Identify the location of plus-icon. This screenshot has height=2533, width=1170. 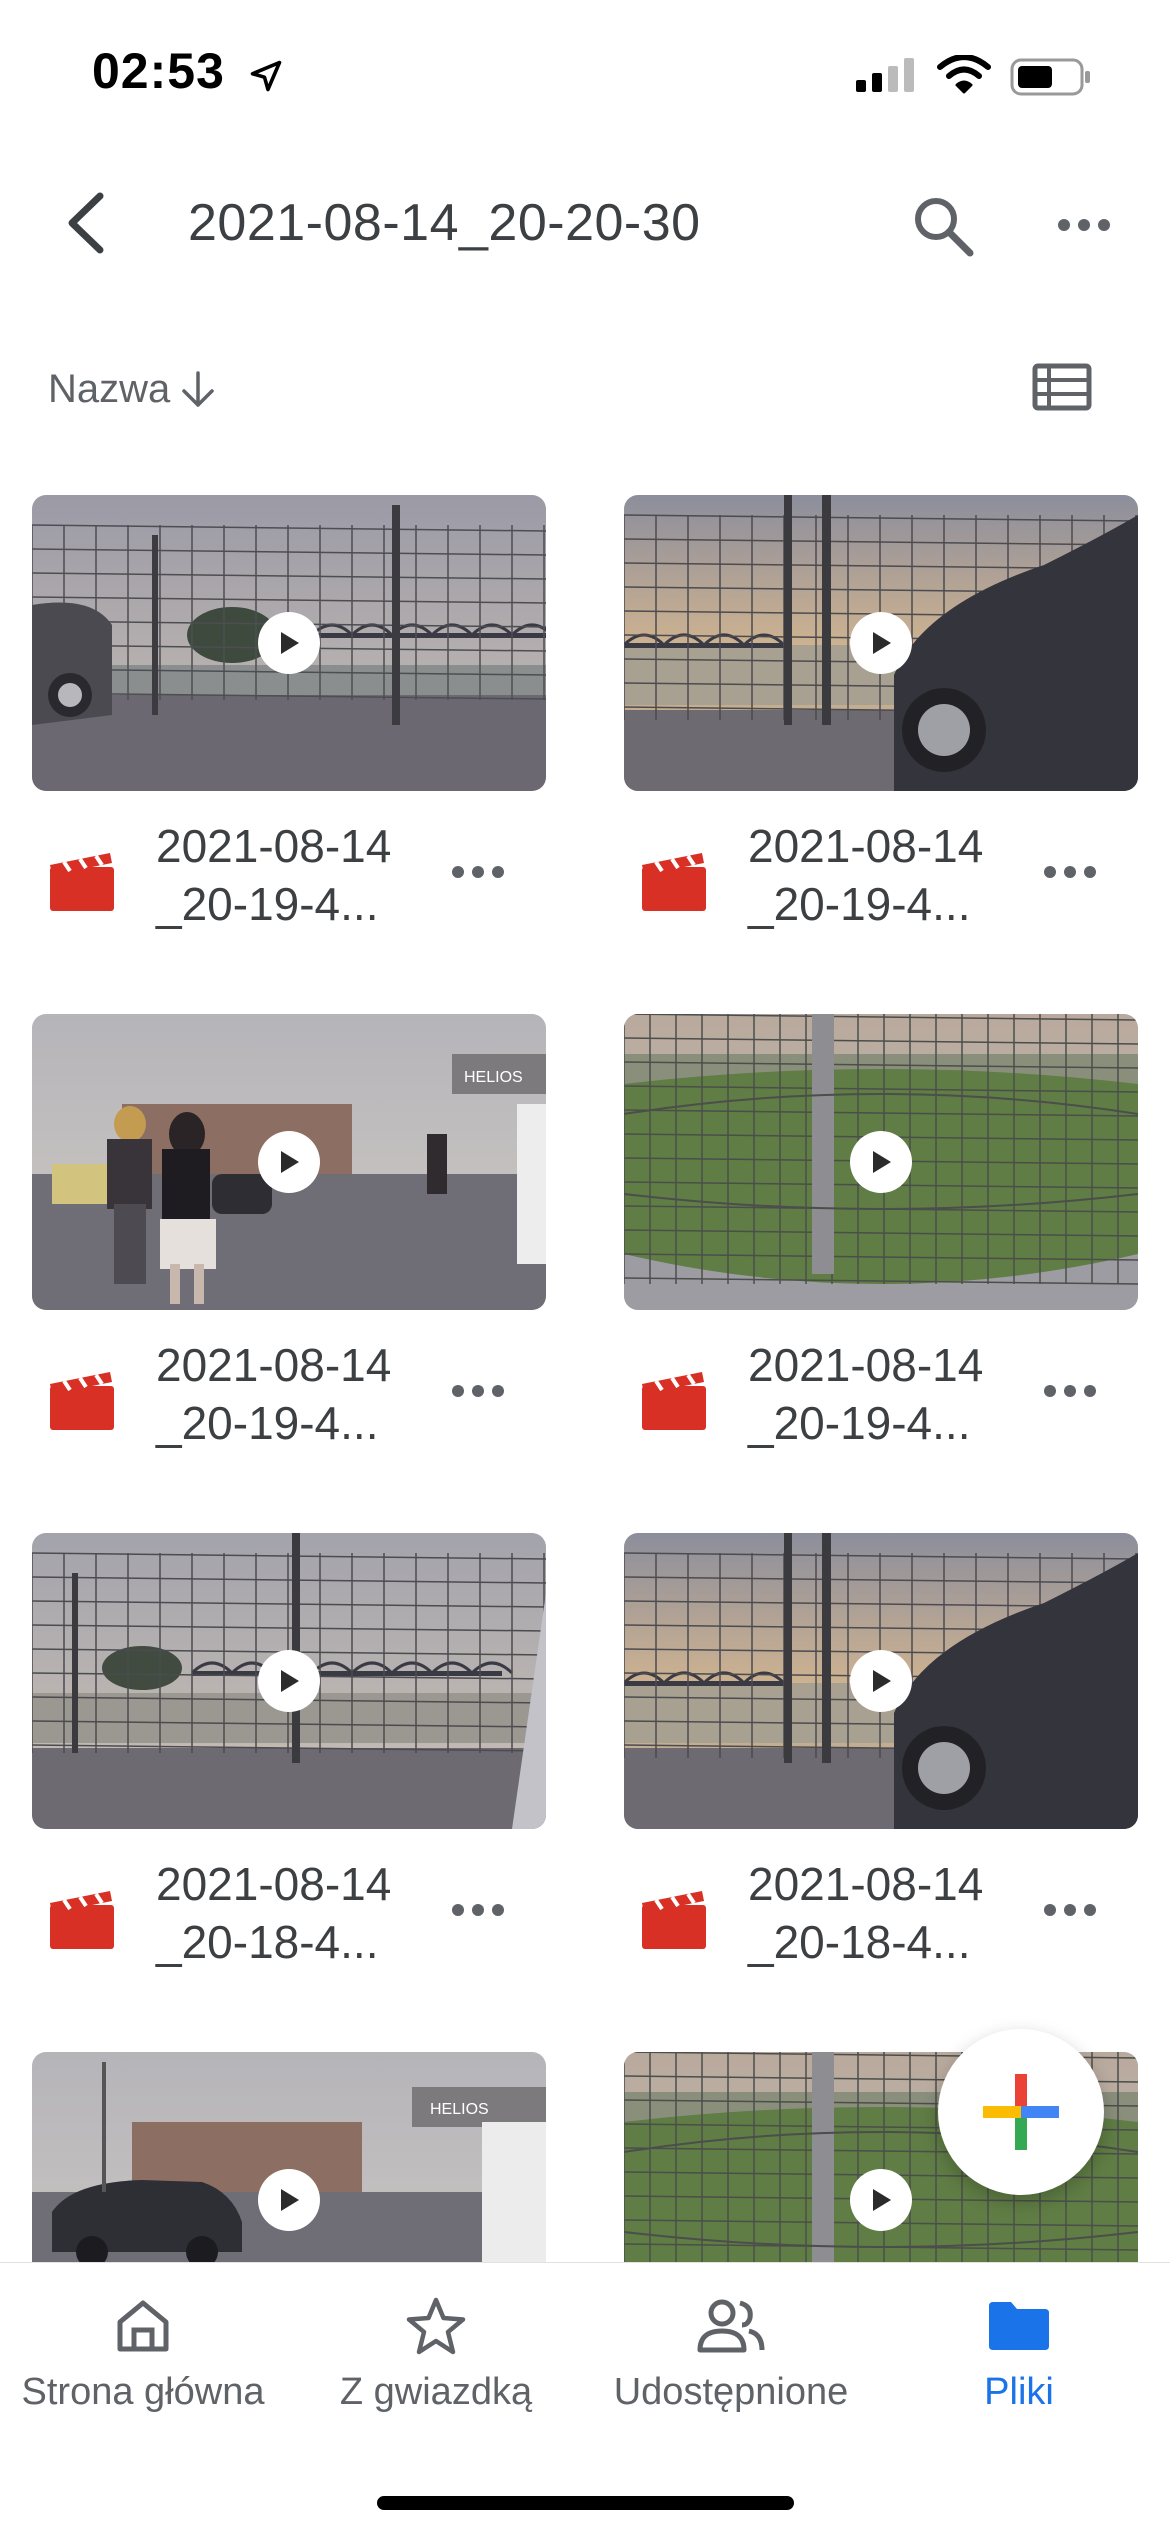
(1021, 2112).